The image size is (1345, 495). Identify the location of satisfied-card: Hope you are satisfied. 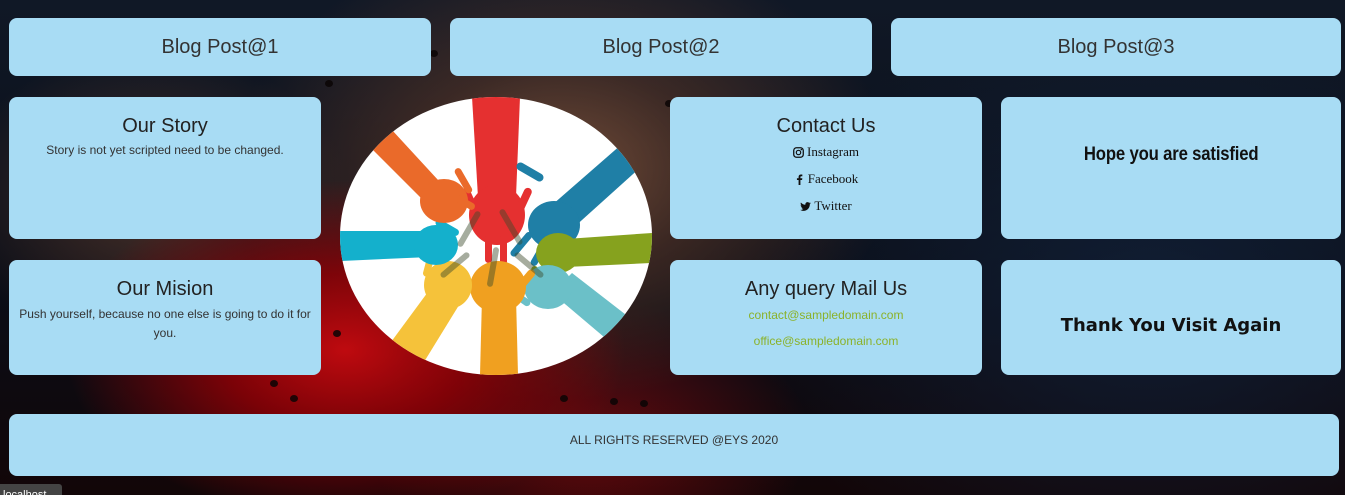
(1171, 168).